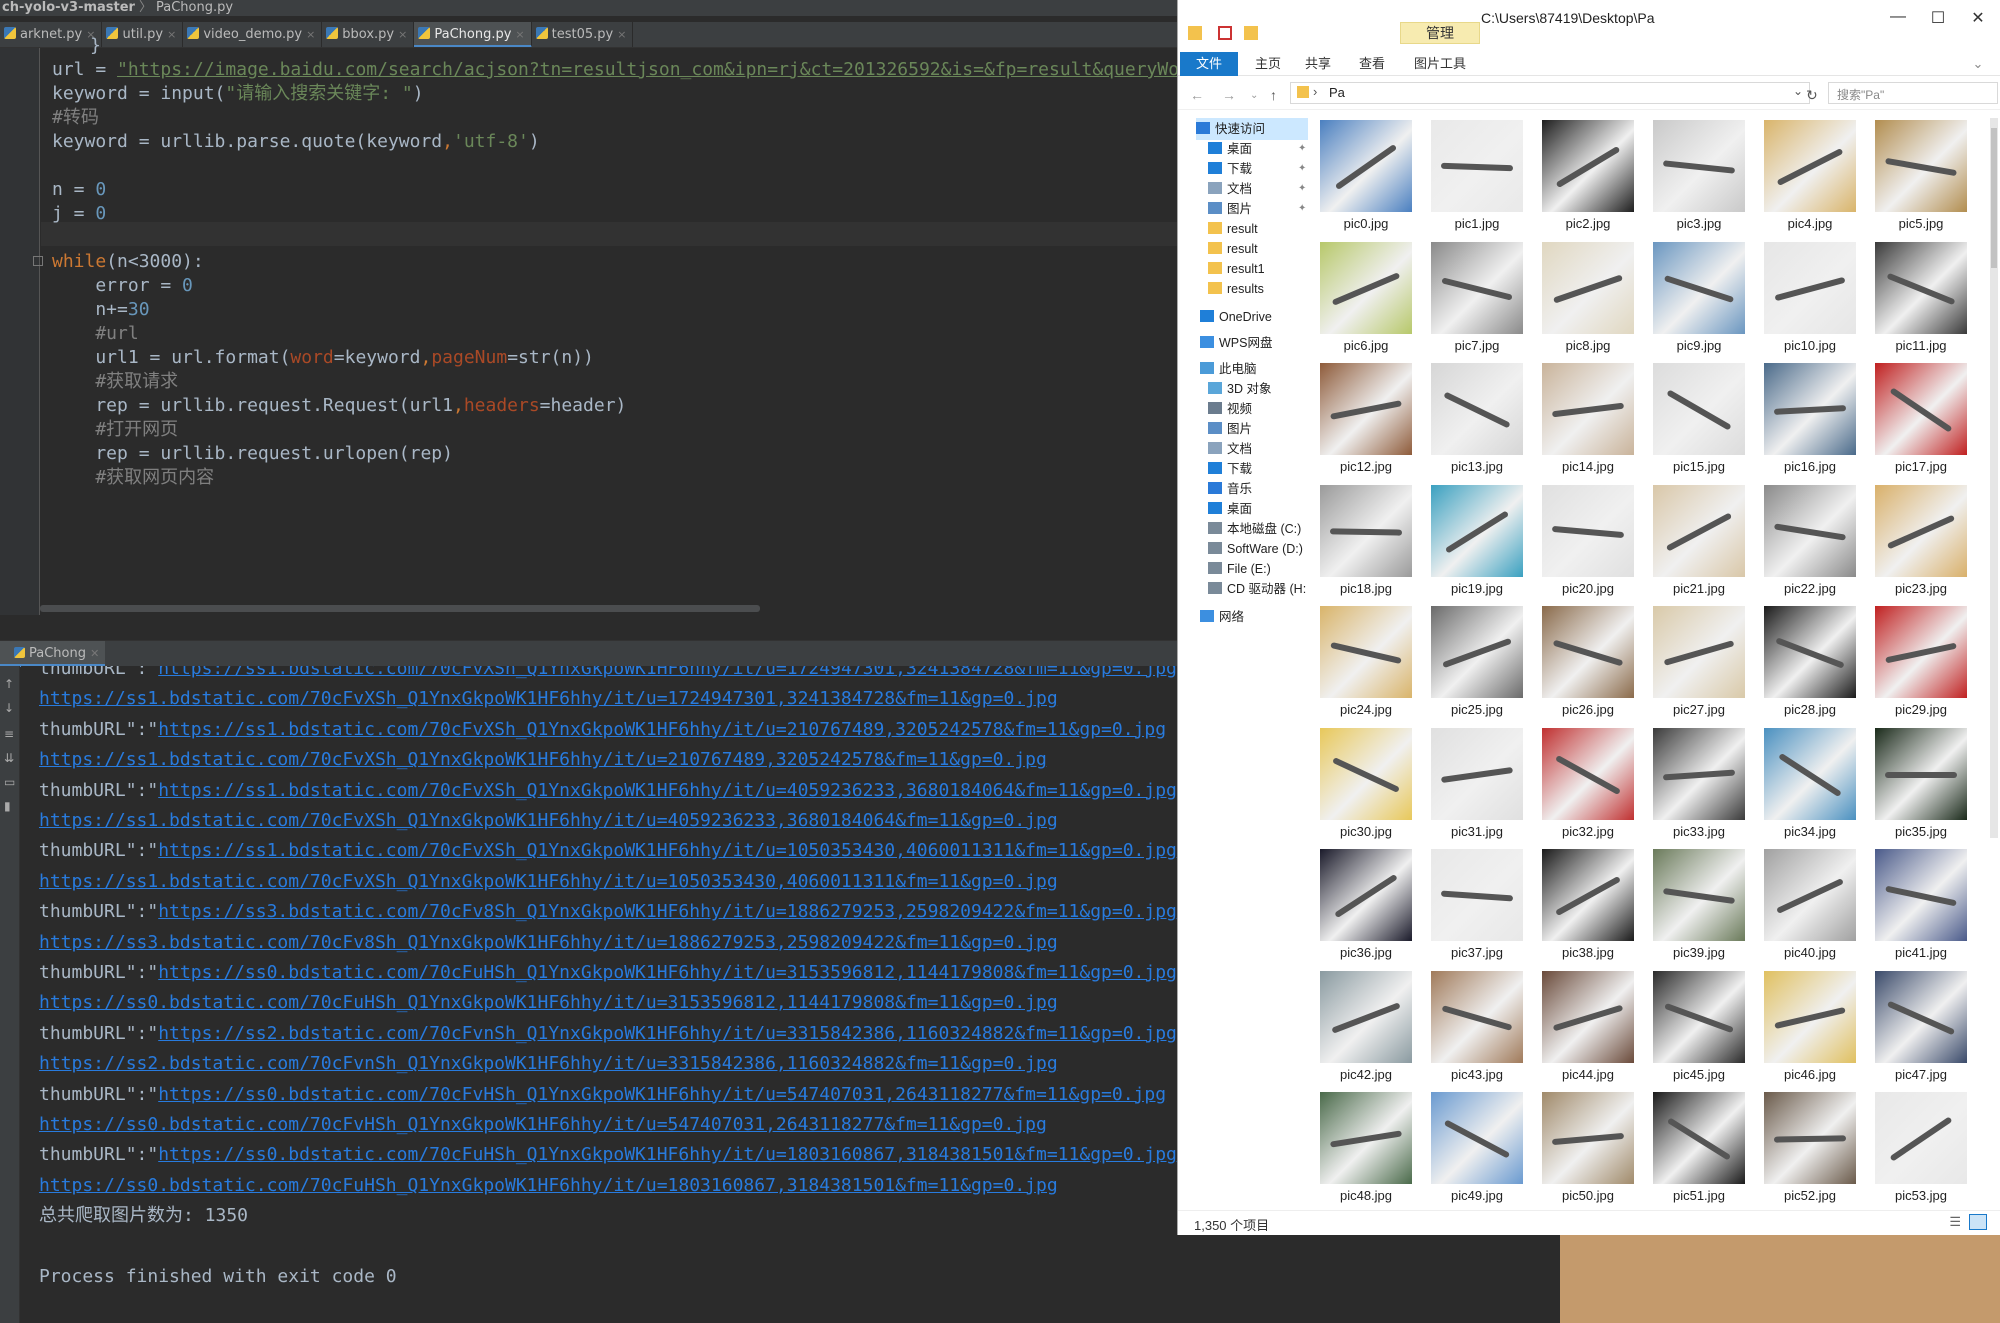  What do you see at coordinates (1257, 209) in the screenshot?
I see `nav-item: 图片 ✦` at bounding box center [1257, 209].